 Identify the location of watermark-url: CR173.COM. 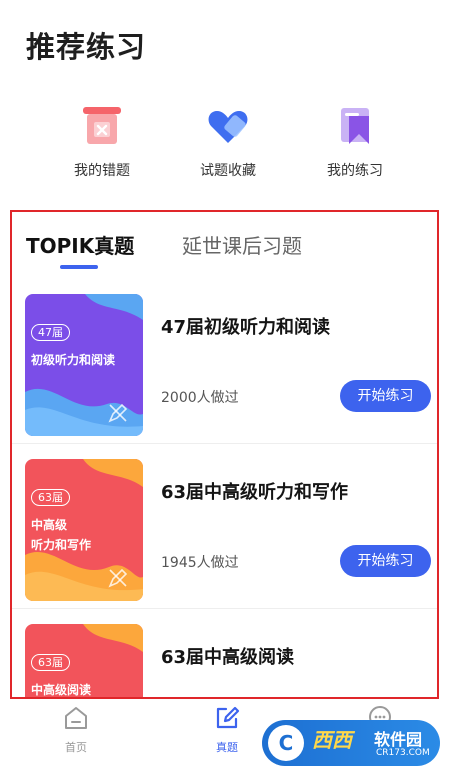
(403, 753).